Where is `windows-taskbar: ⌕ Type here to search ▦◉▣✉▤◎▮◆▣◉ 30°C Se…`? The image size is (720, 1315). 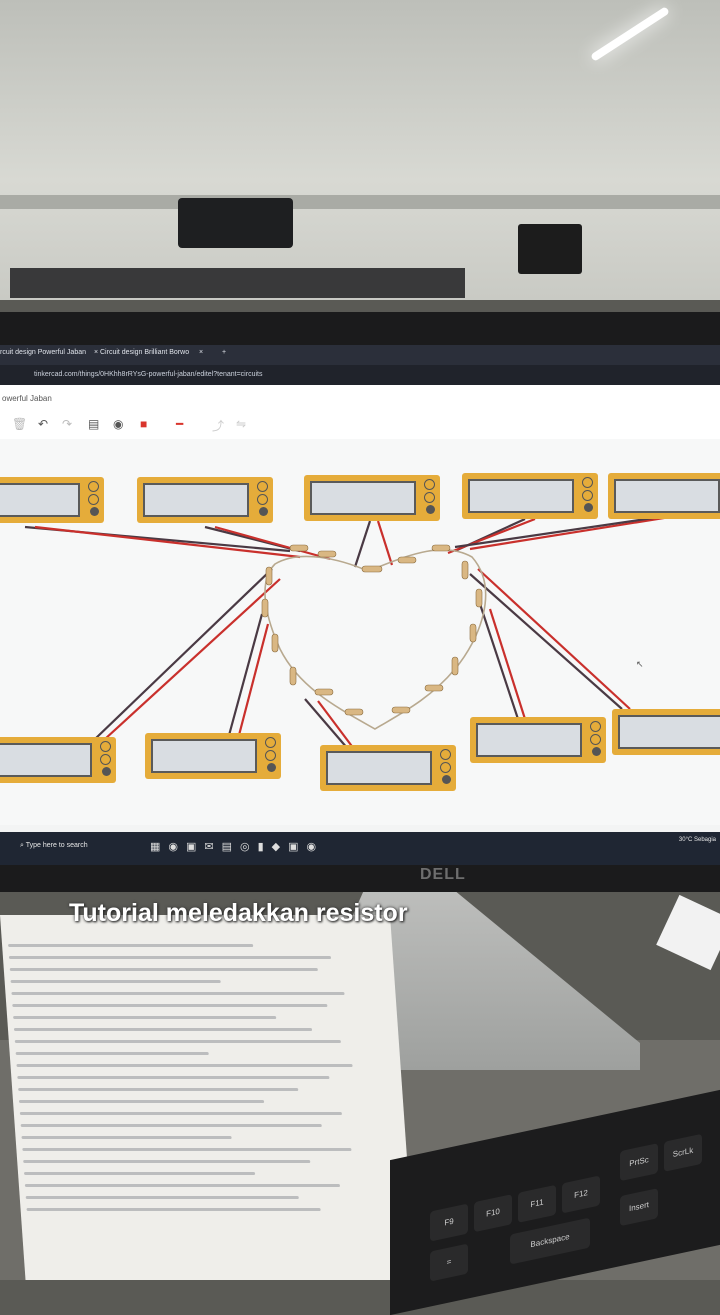 windows-taskbar: ⌕ Type here to search ▦◉▣✉▤◎▮◆▣◉ 30°C Se… is located at coordinates (360, 848).